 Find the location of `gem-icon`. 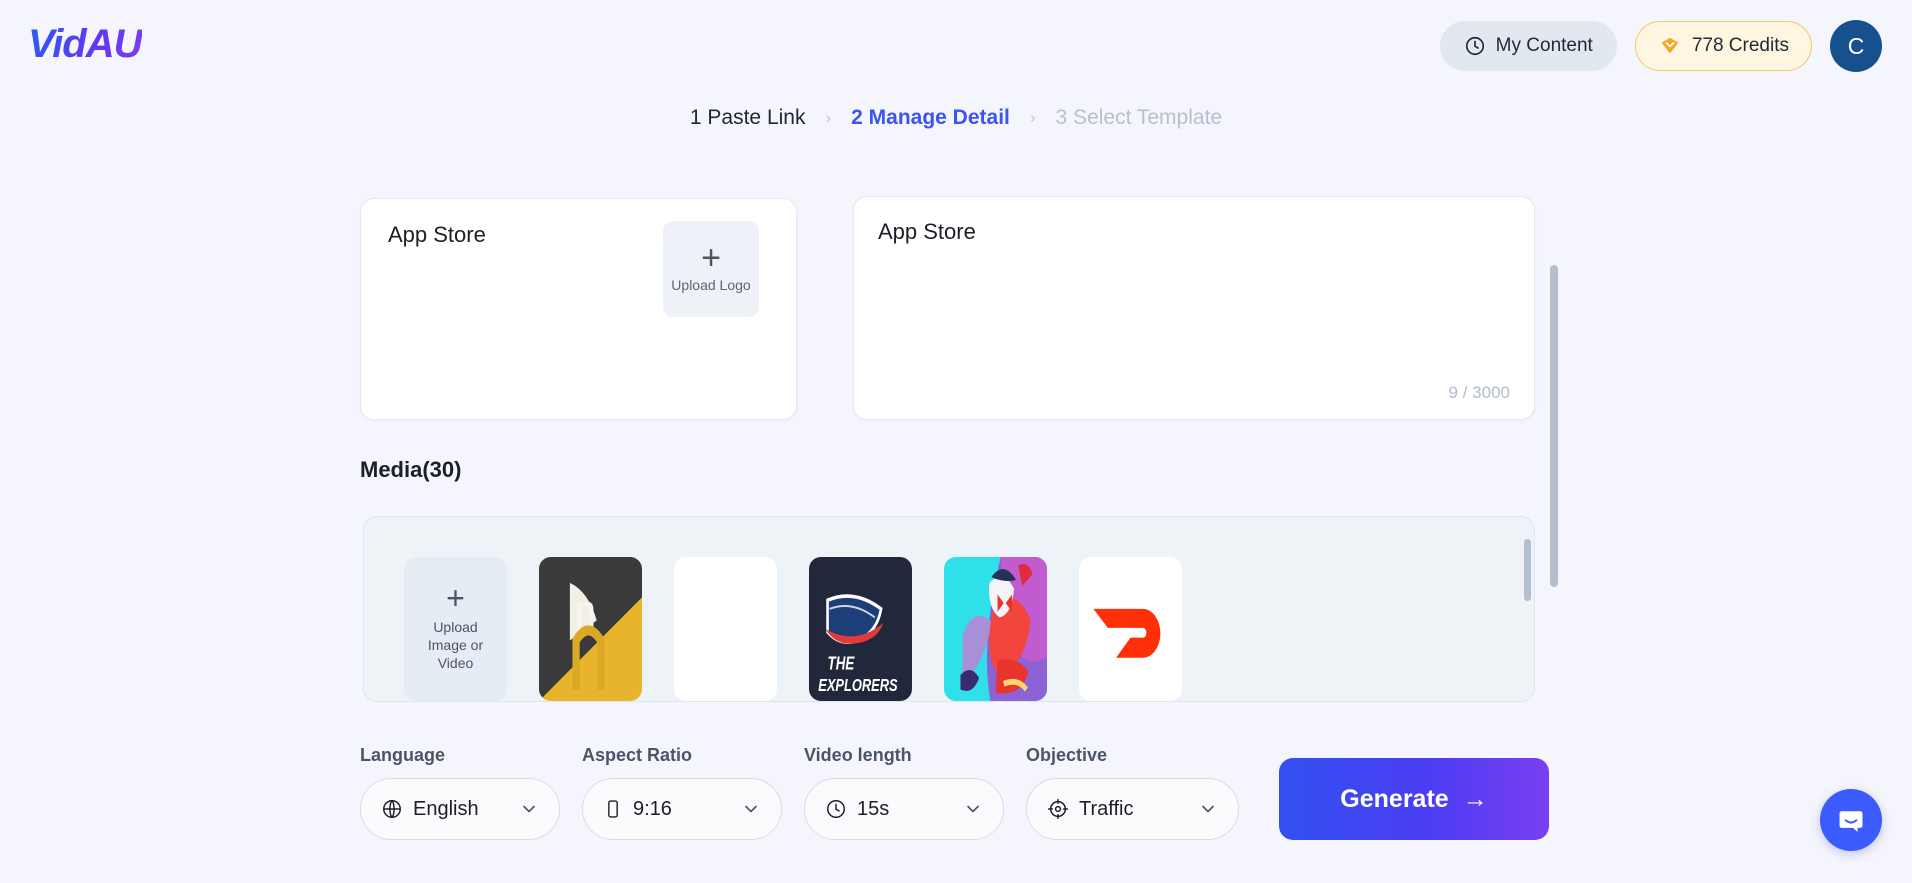

gem-icon is located at coordinates (1670, 46).